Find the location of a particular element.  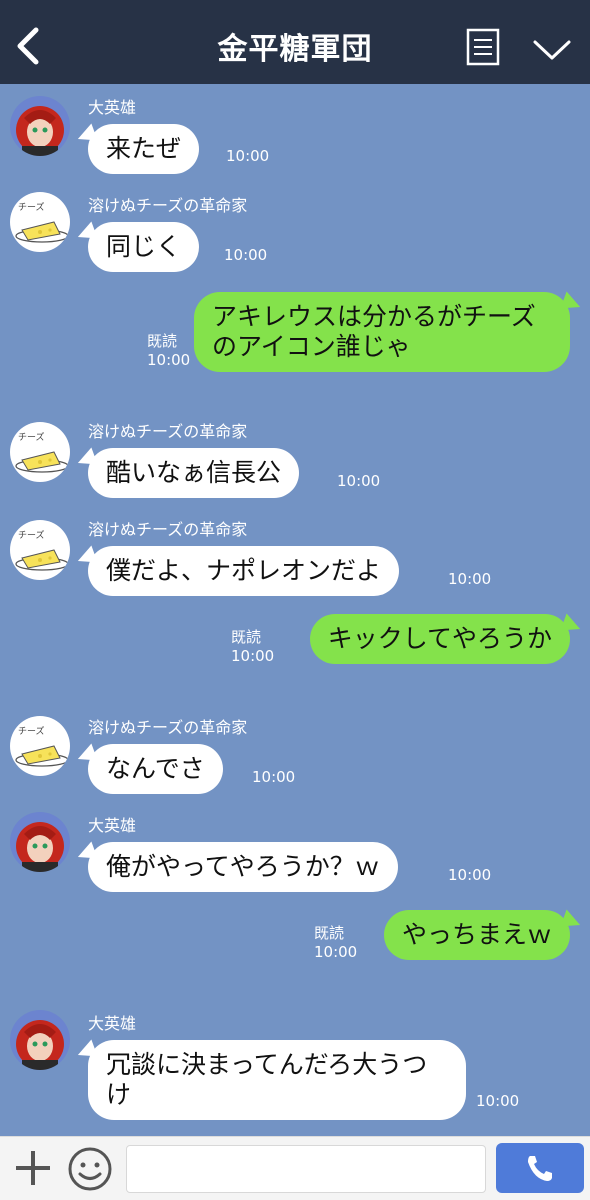

chat-header: 金平糖軍団 is located at coordinates (295, 42).